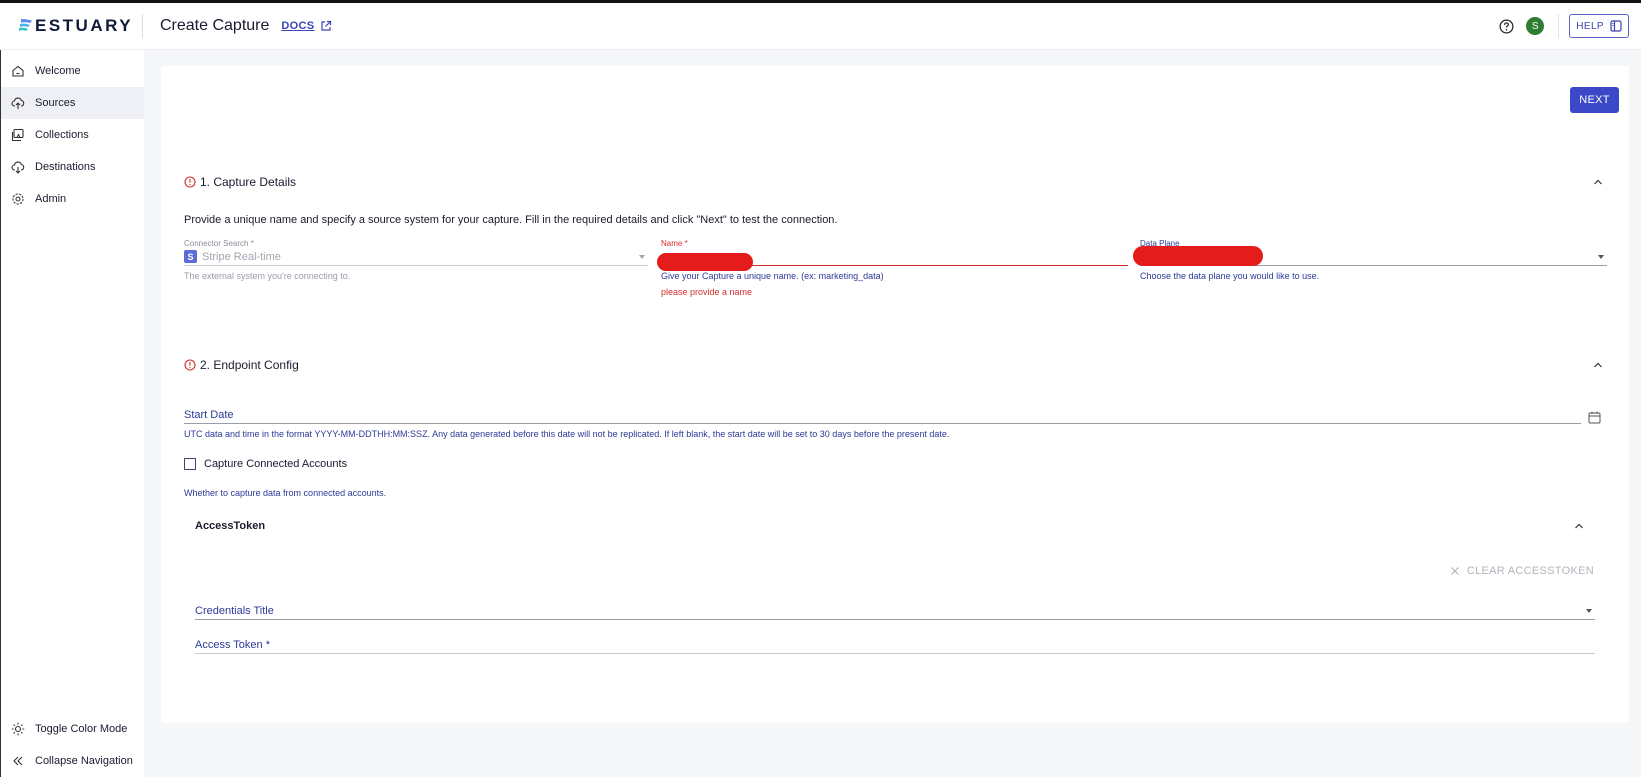 The image size is (1641, 777). What do you see at coordinates (1594, 417) in the screenshot?
I see `calendar-icon` at bounding box center [1594, 417].